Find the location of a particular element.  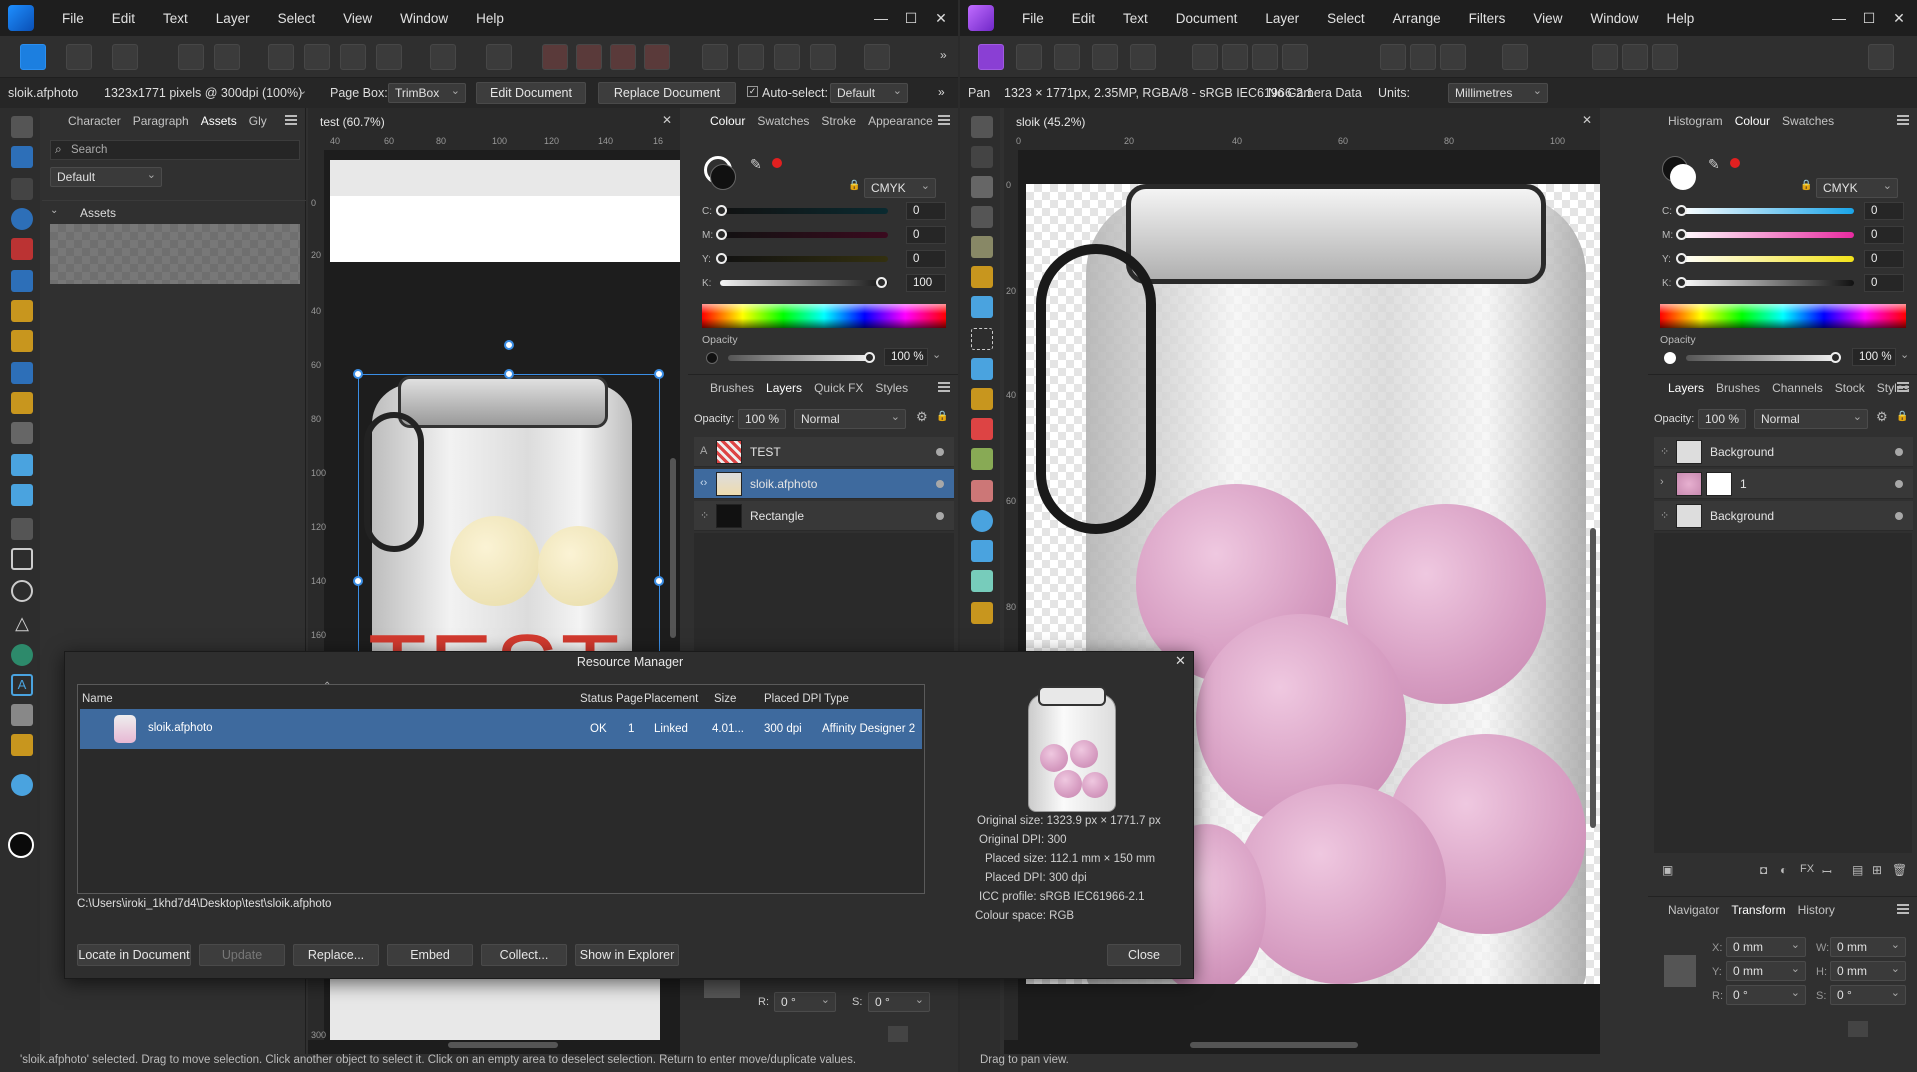

tab-assets: Assets is located at coordinates (219, 121).